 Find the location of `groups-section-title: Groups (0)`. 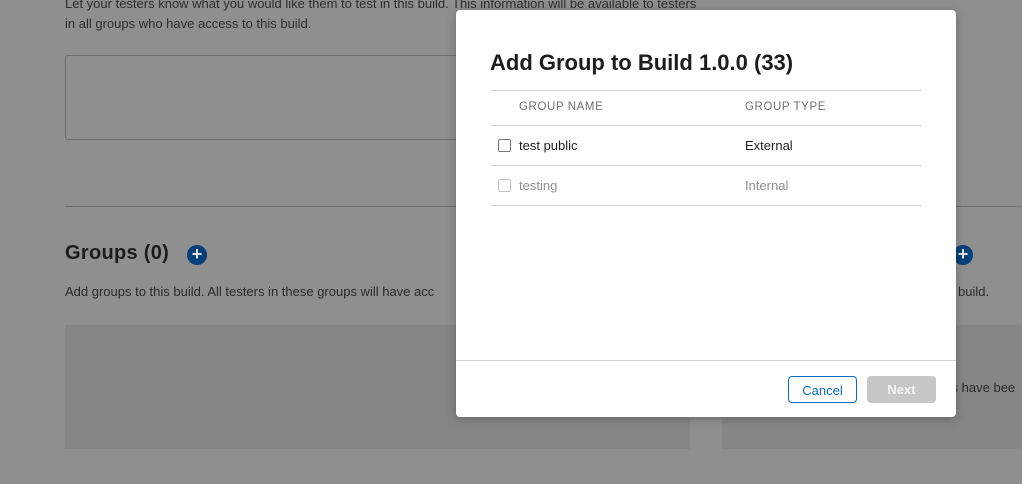

groups-section-title: Groups (0) is located at coordinates (117, 253).